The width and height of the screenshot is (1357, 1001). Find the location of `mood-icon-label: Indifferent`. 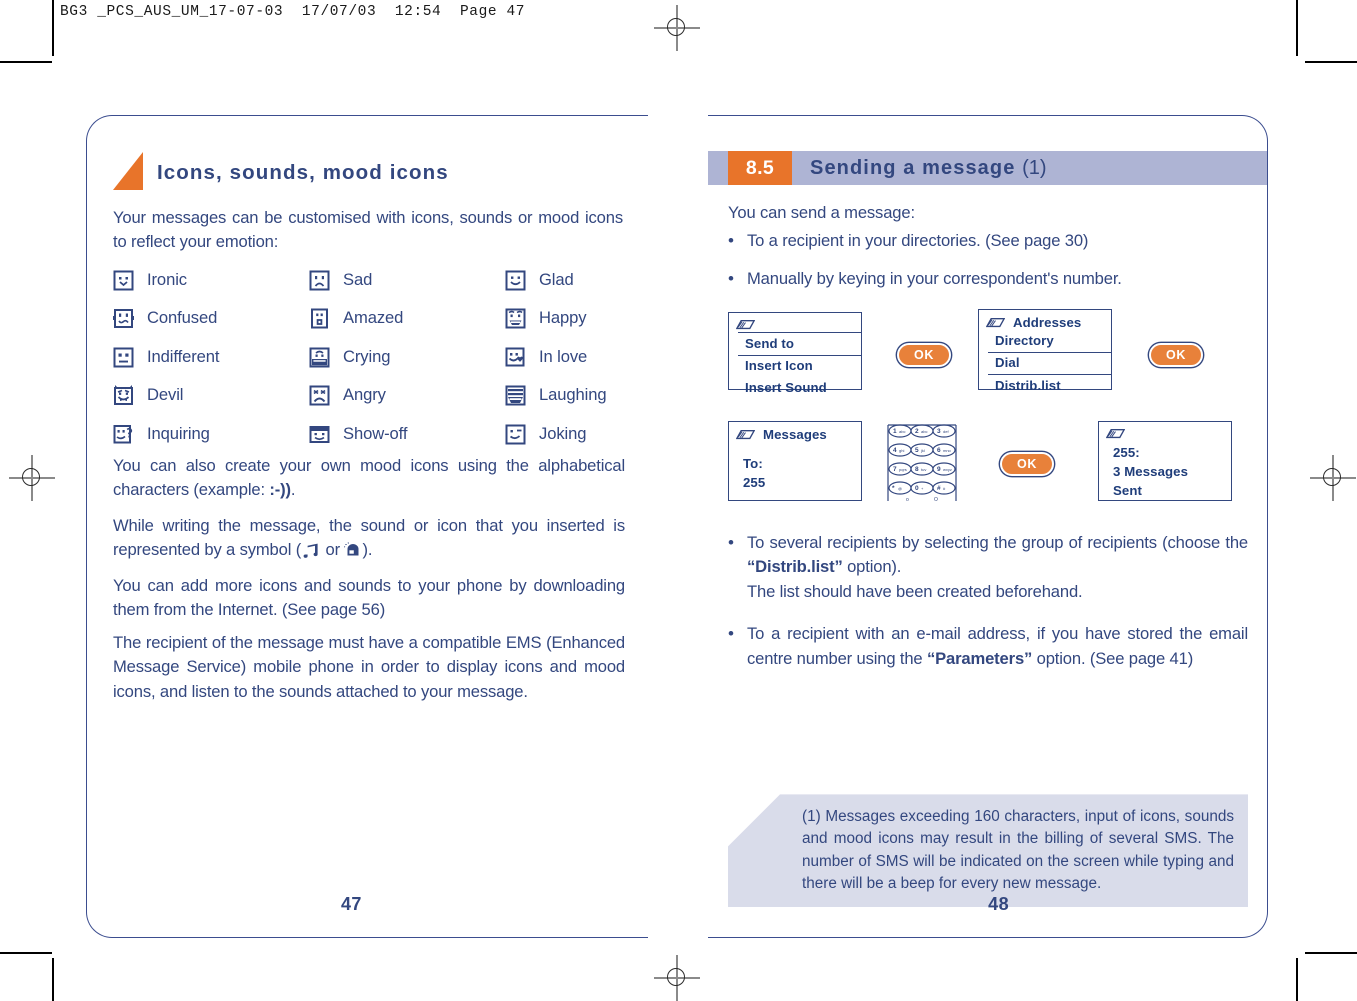

mood-icon-label: Indifferent is located at coordinates (183, 356).